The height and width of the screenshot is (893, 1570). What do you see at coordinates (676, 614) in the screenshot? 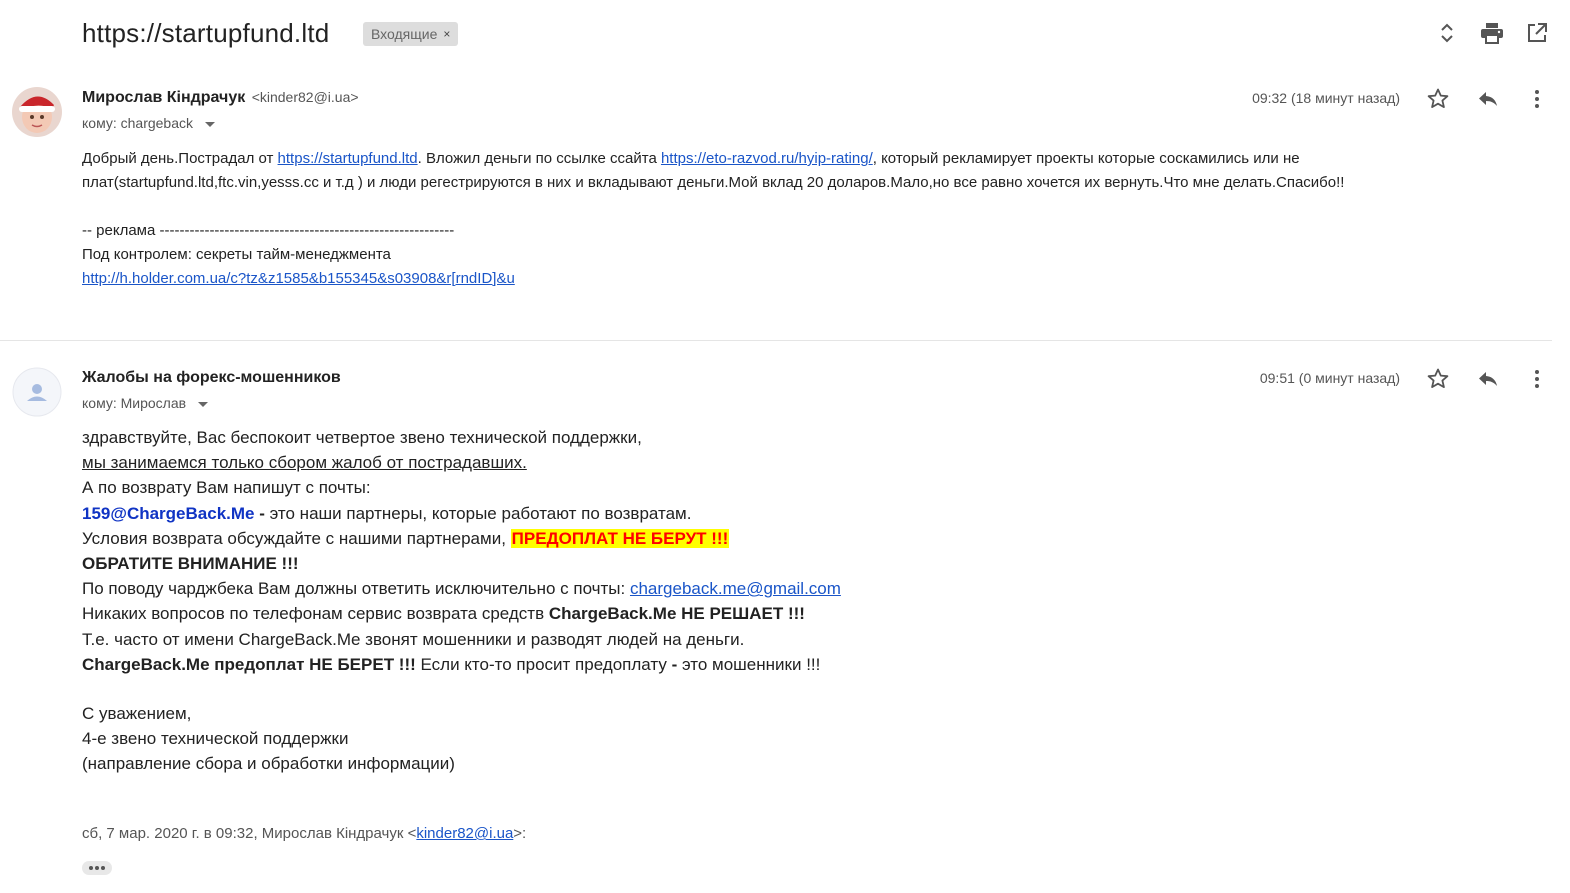
I see `bold-text: ChargeBack.Me НЕ РЕШАЕТ !!!` at bounding box center [676, 614].